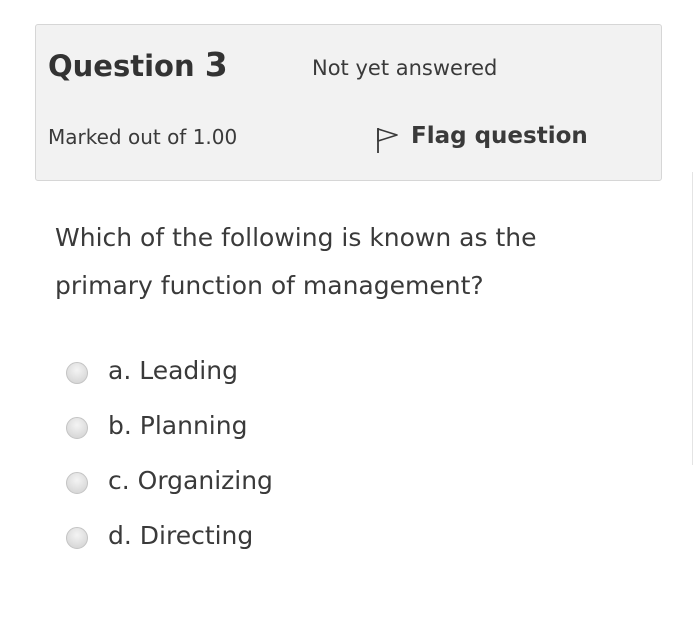 The image size is (700, 624). Describe the element at coordinates (178, 425) in the screenshot. I see `answer-label-b: b. Planning` at that location.